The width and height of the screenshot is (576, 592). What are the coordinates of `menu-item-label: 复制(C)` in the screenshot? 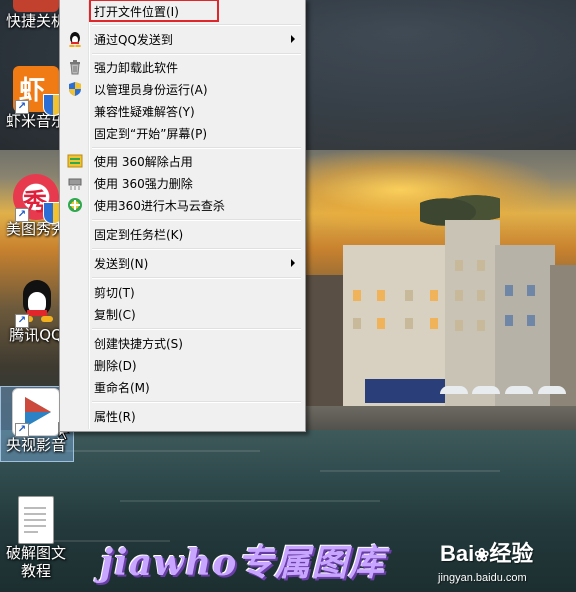 It's located at (115, 315).